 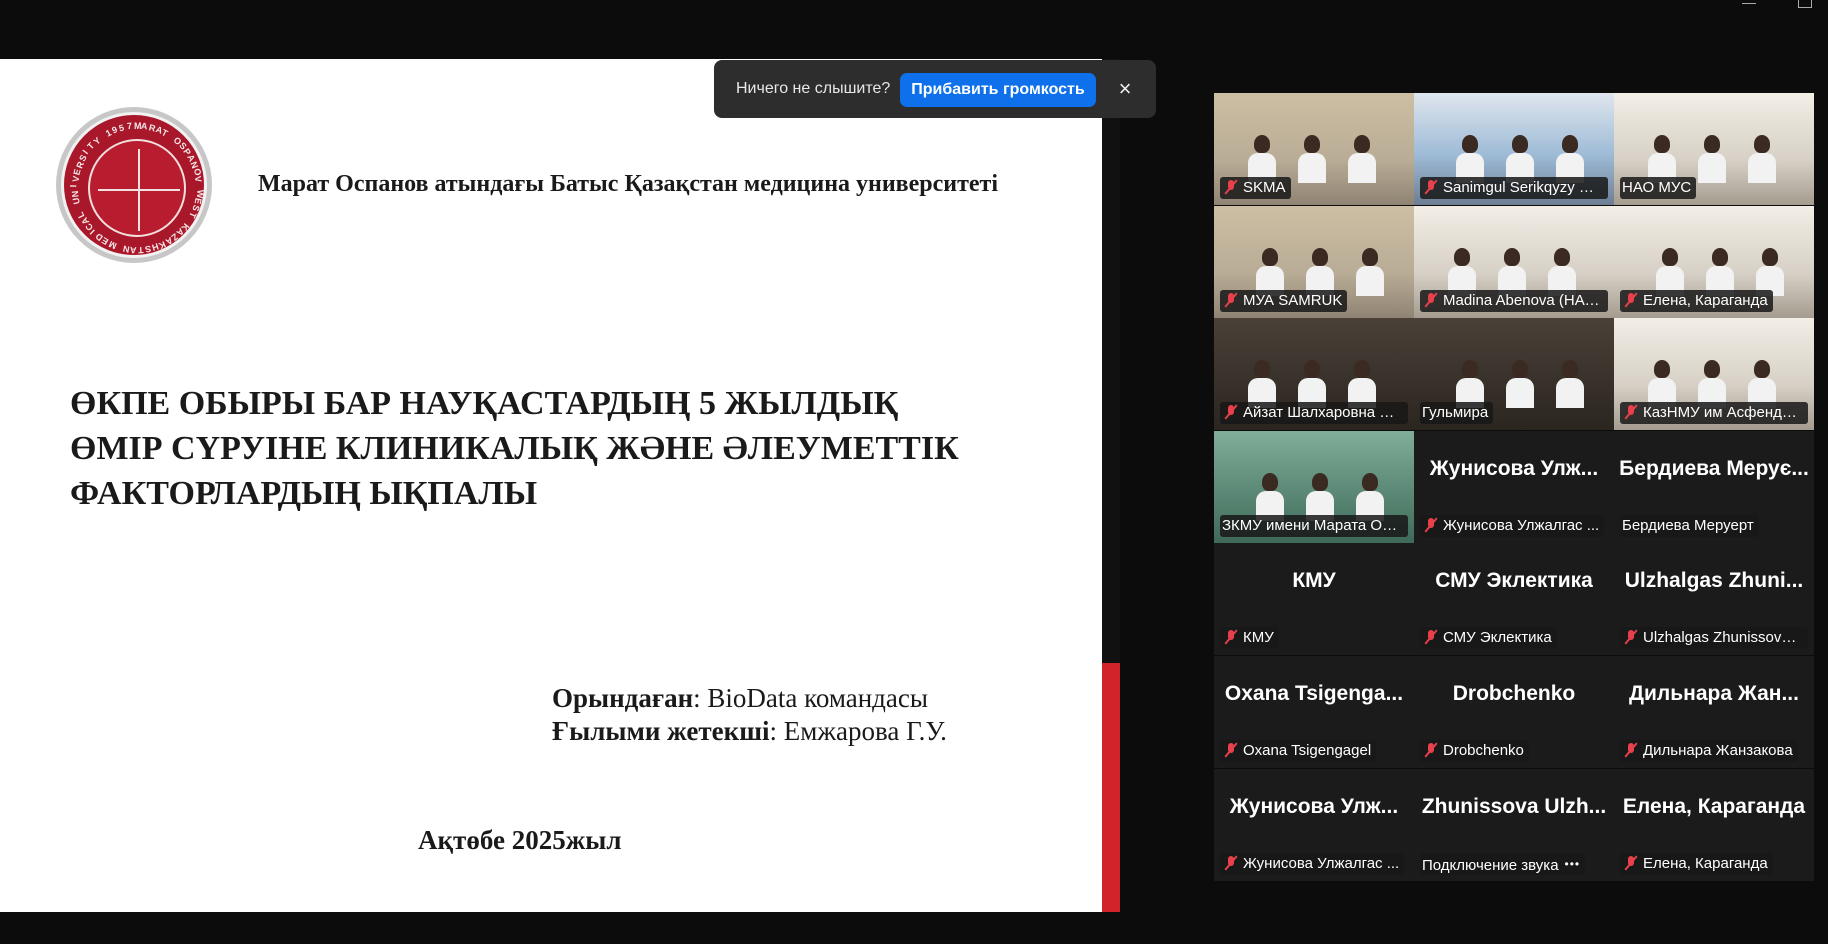 What do you see at coordinates (1514, 599) in the screenshot?
I see `participant-tile: СМУ Эклектика СМУ Эклектика` at bounding box center [1514, 599].